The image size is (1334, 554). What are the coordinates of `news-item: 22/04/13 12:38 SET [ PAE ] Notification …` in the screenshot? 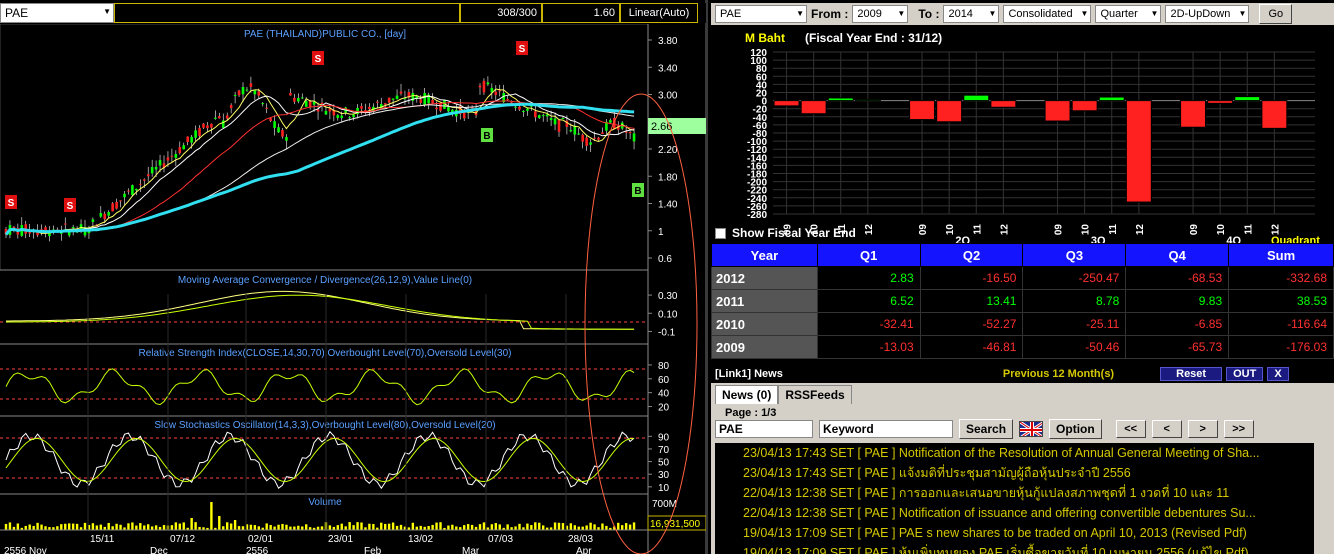 It's located at (1036, 513).